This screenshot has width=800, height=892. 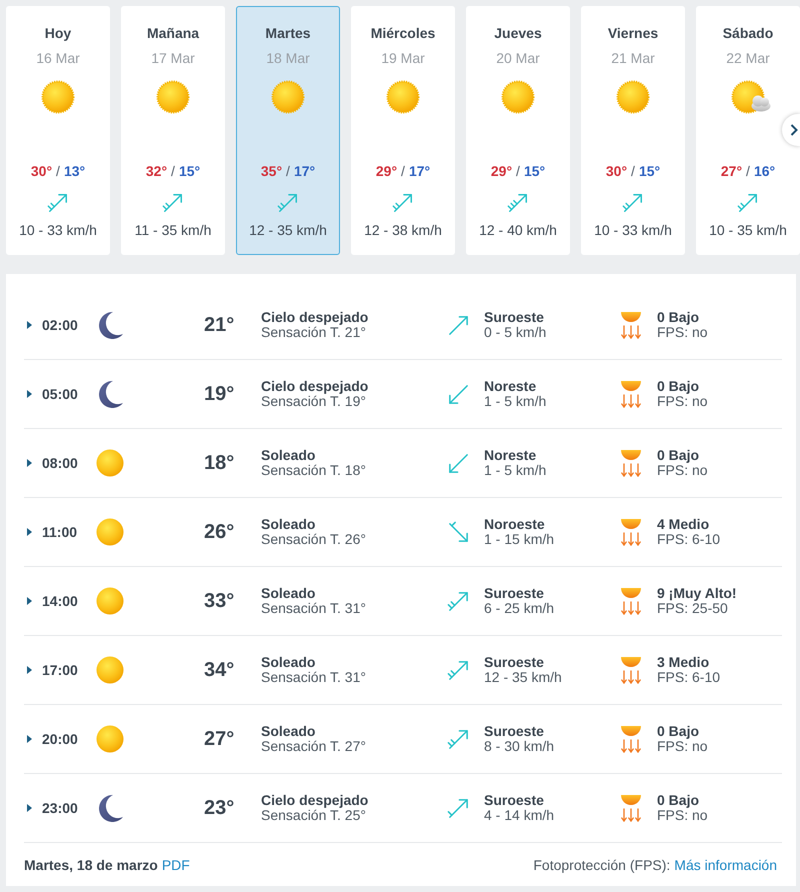 I want to click on day-name: Viernes, so click(x=633, y=33).